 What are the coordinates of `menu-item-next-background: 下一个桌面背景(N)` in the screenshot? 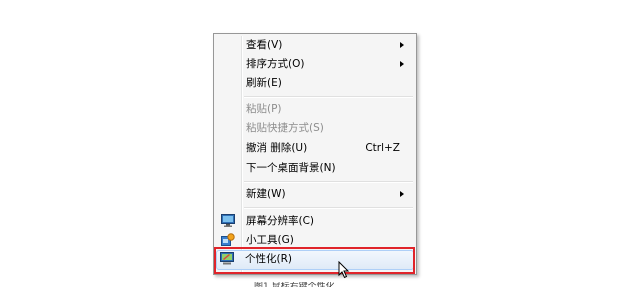 It's located at (315, 168).